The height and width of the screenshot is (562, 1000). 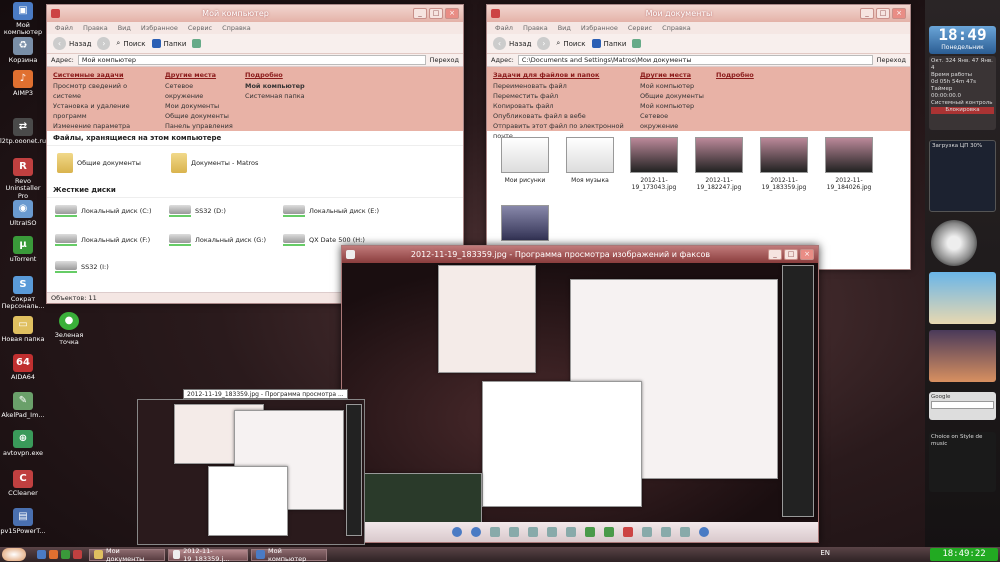 What do you see at coordinates (102, 240) in the screenshot?
I see `drive-item: Локальный диск (F:)` at bounding box center [102, 240].